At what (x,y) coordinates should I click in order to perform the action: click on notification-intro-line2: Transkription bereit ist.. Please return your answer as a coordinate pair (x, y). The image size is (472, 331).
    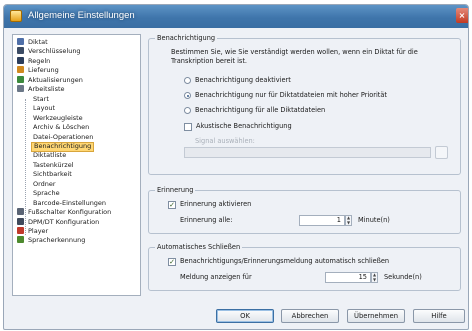
    Looking at the image, I should click on (209, 61).